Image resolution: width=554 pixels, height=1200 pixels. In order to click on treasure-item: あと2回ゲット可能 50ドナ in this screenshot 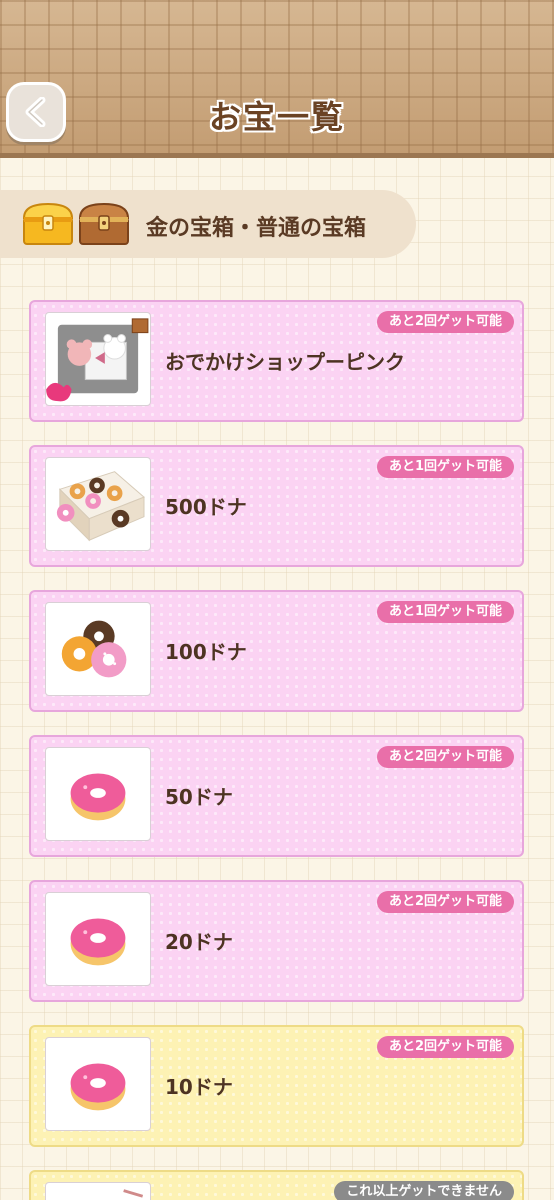, I will do `click(276, 796)`.